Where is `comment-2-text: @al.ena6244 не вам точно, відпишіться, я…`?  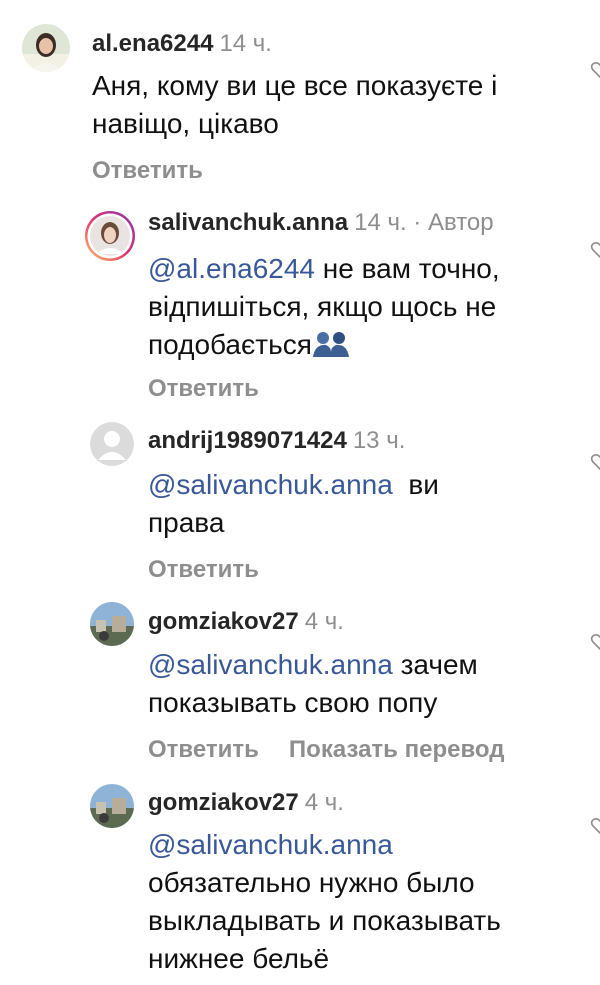 comment-2-text: @al.ena6244 не вам точно, відпишіться, я… is located at coordinates (324, 309).